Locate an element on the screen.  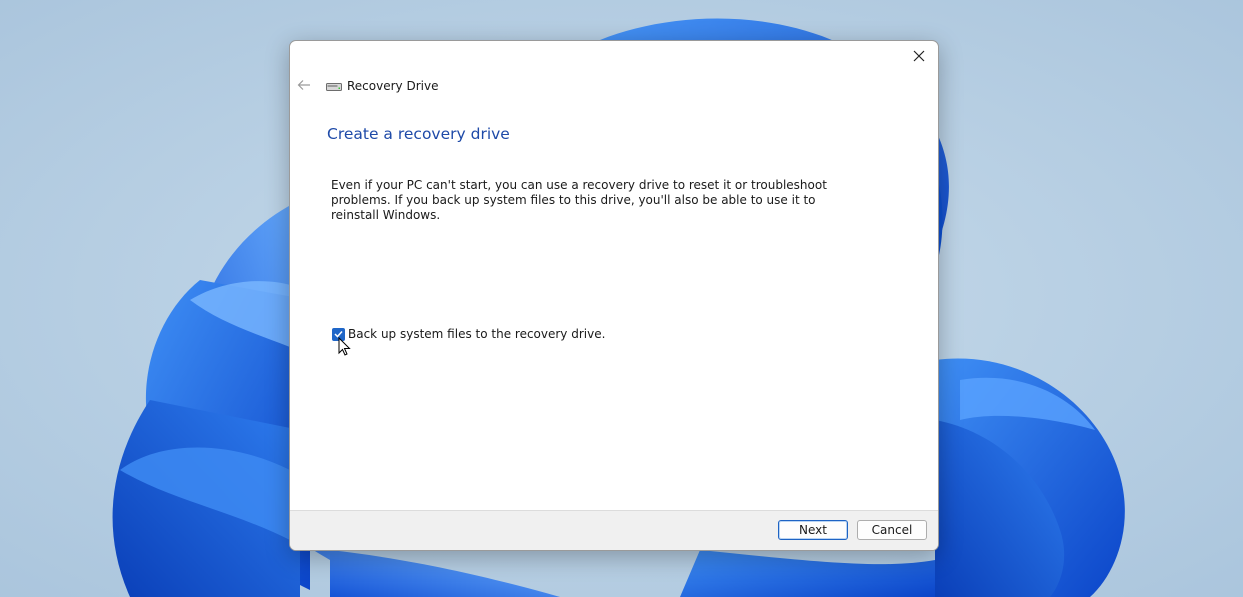
close-icon is located at coordinates (919, 56).